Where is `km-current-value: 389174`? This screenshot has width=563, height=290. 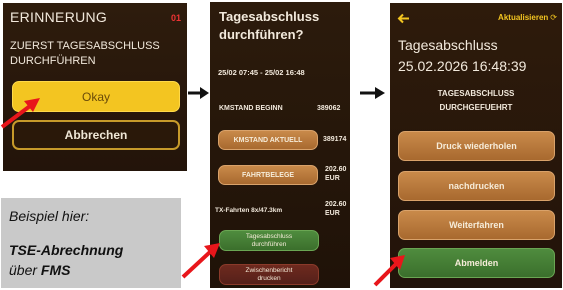 km-current-value: 389174 is located at coordinates (335, 139).